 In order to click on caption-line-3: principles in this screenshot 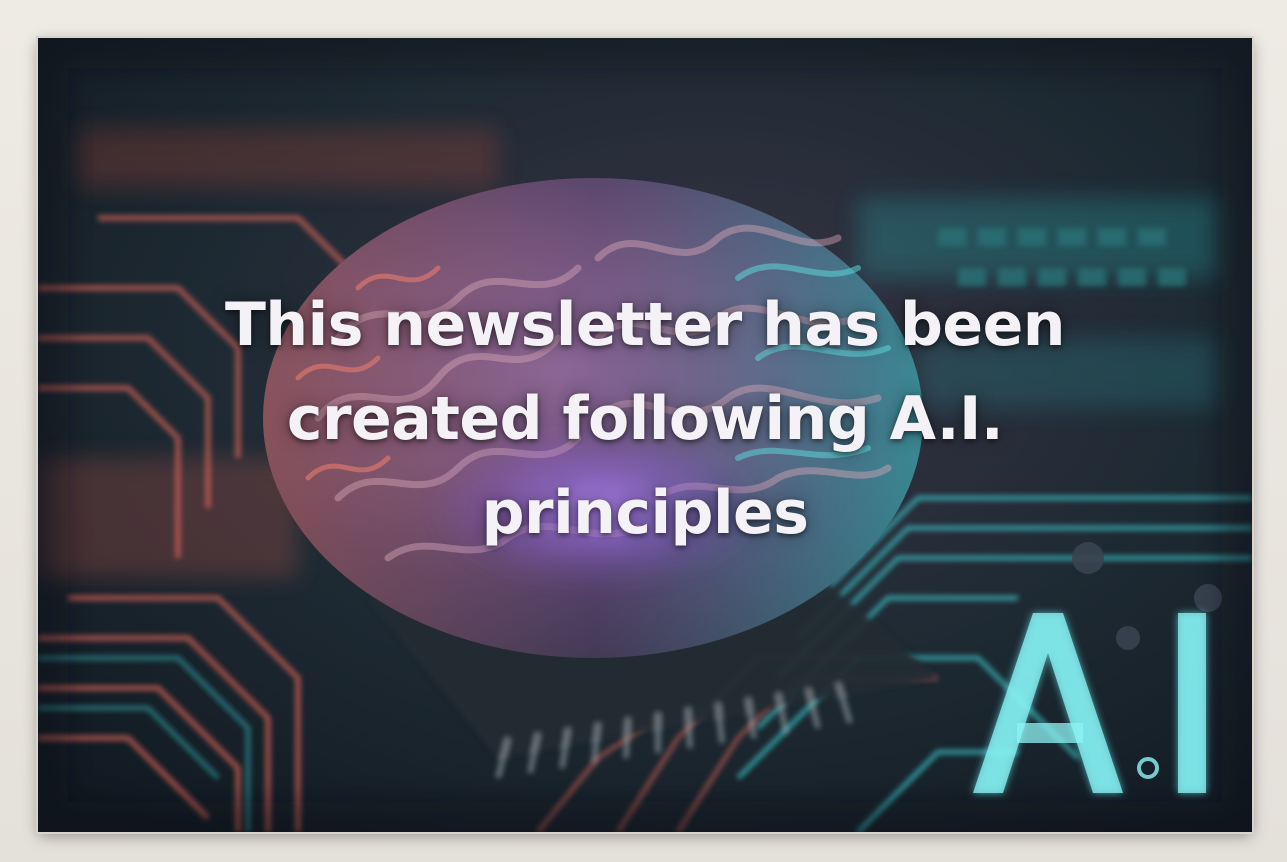, I will do `click(645, 513)`.